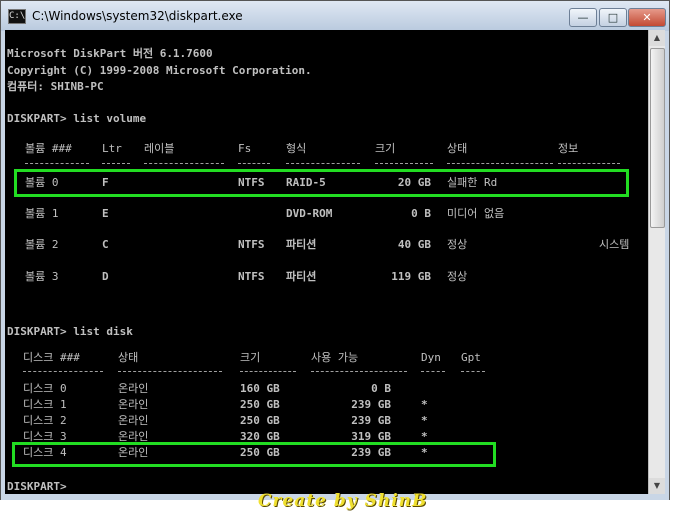  I want to click on disk-header-cell: Gpt, so click(471, 357).